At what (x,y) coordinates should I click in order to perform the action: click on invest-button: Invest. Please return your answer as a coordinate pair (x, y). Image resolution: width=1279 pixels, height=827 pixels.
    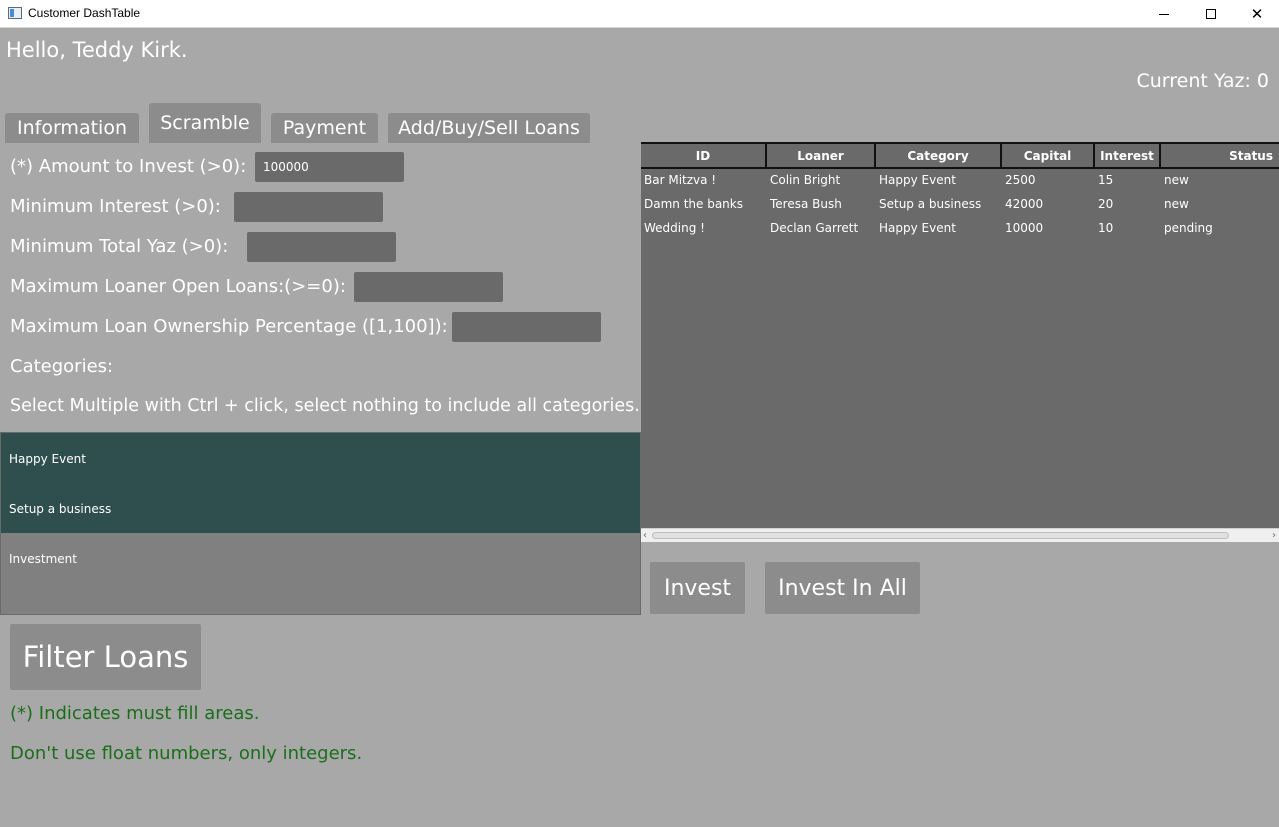
    Looking at the image, I should click on (697, 588).